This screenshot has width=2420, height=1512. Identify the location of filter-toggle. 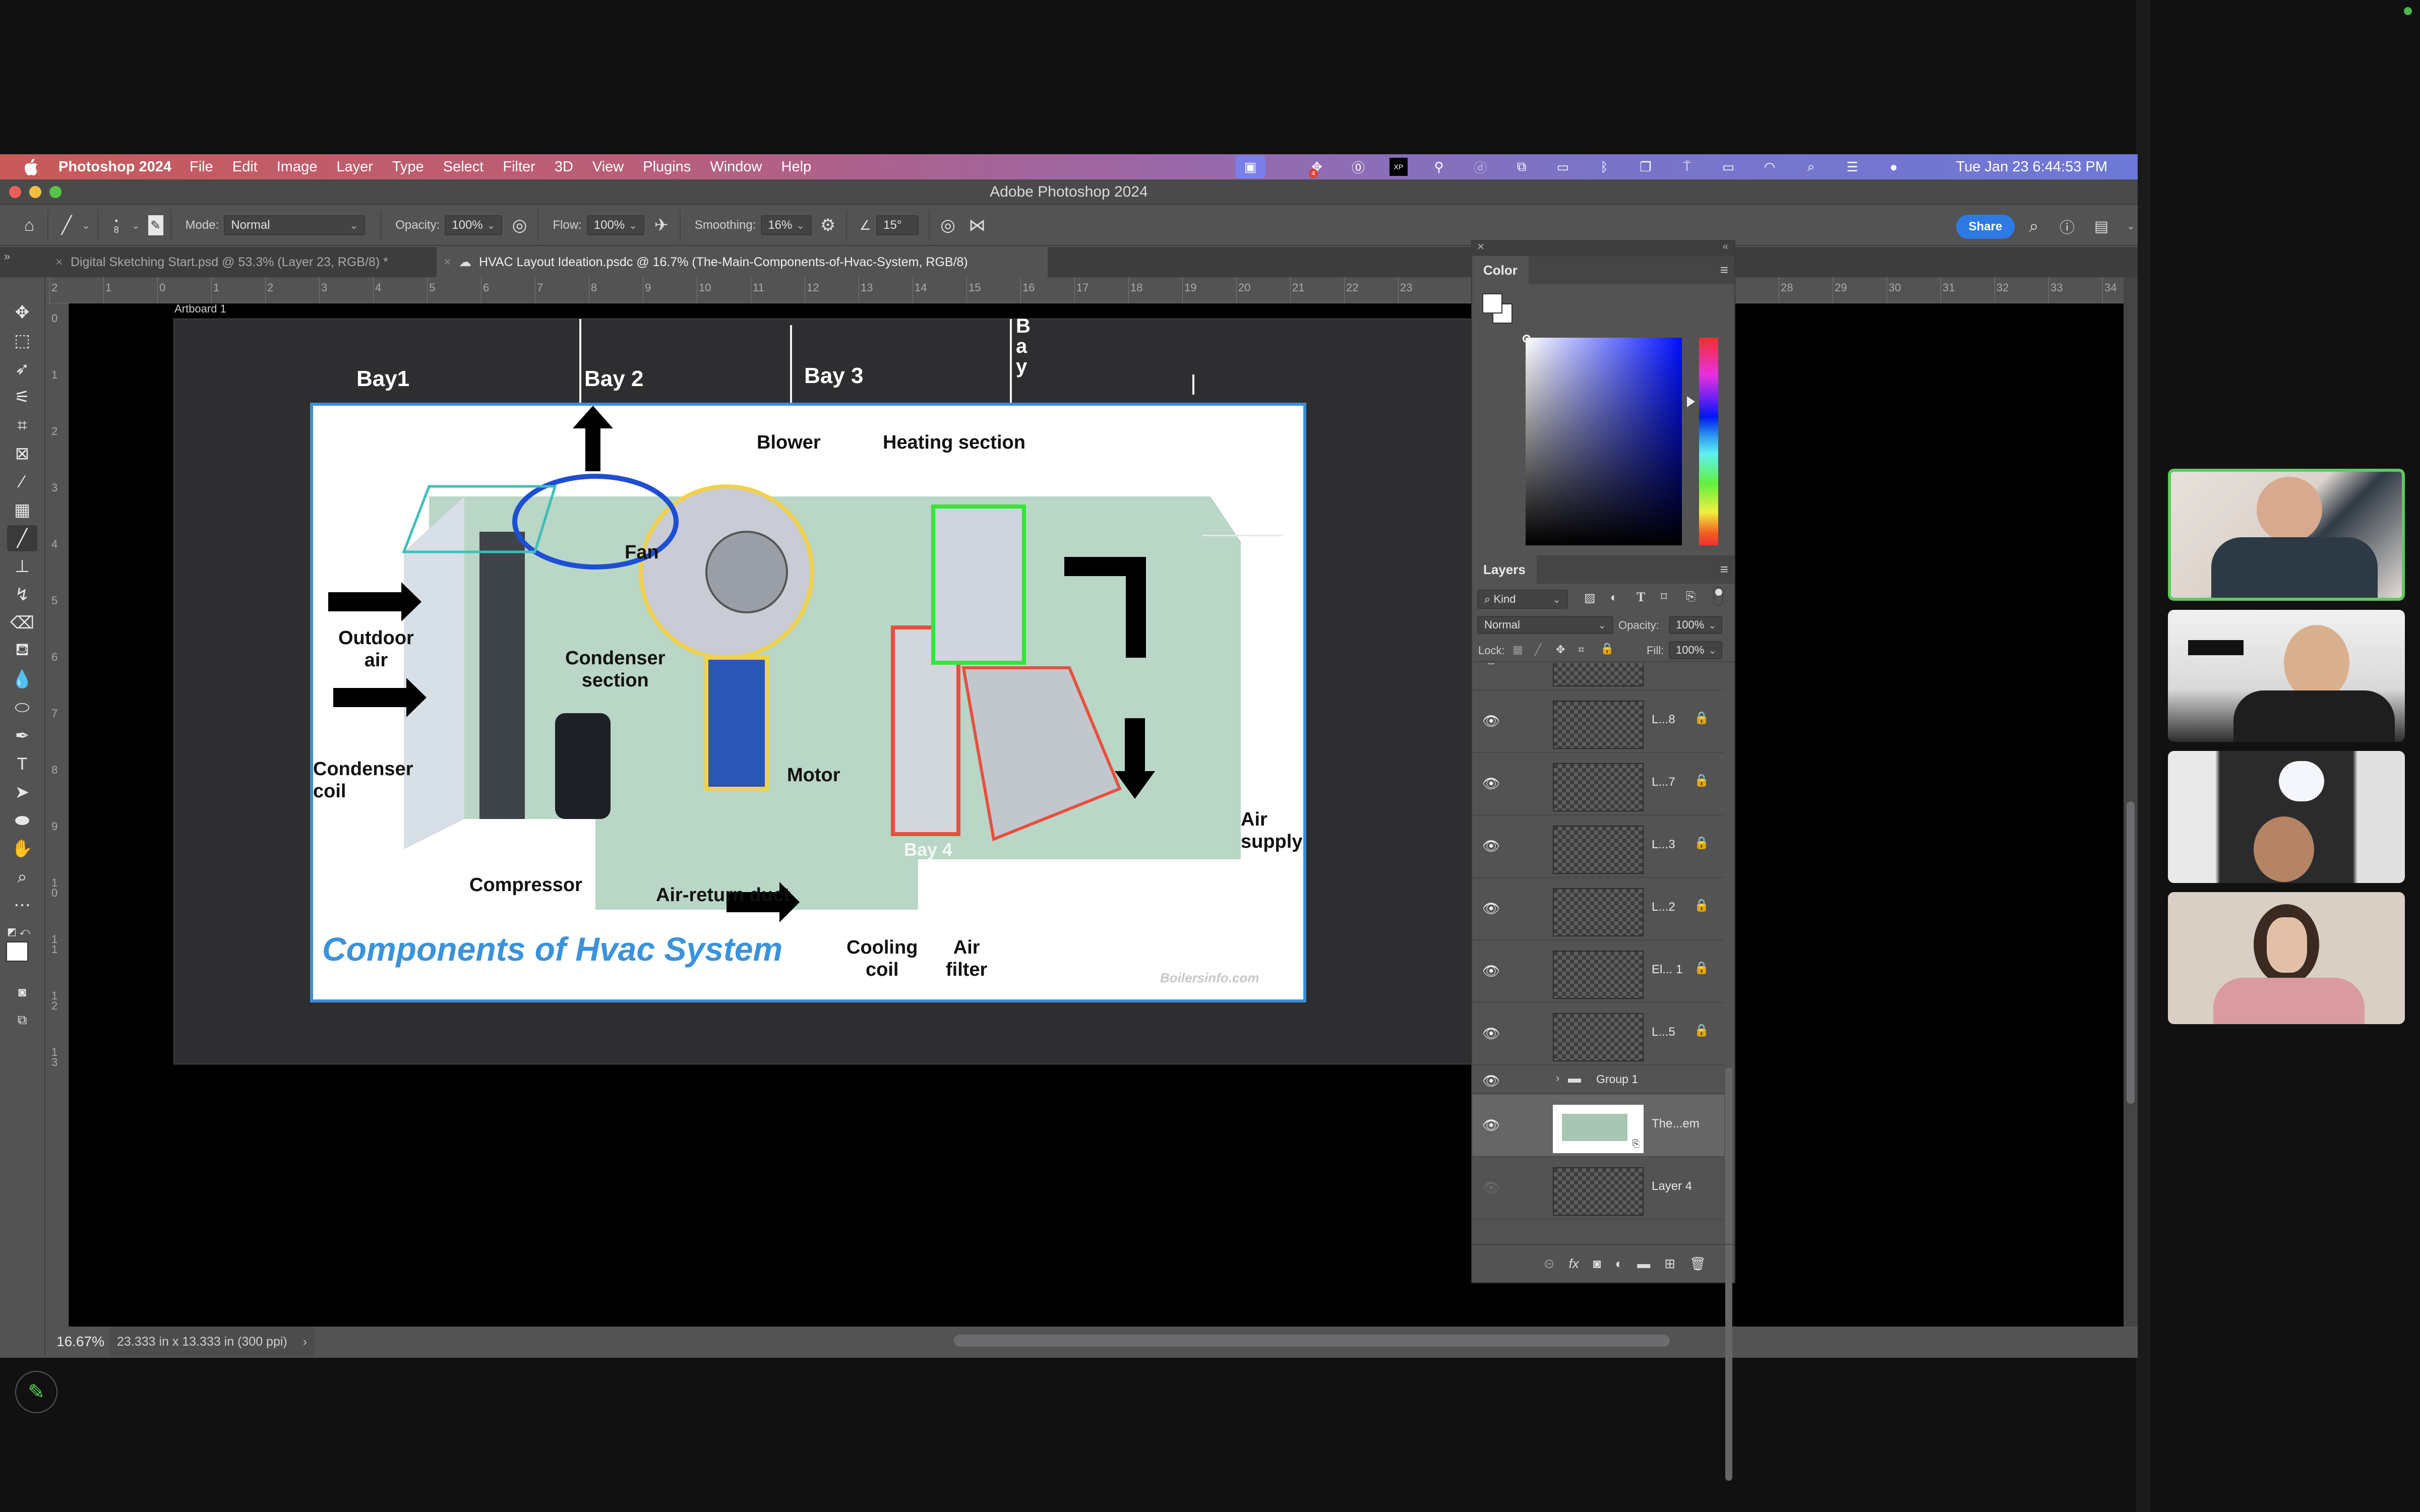
(1718, 596).